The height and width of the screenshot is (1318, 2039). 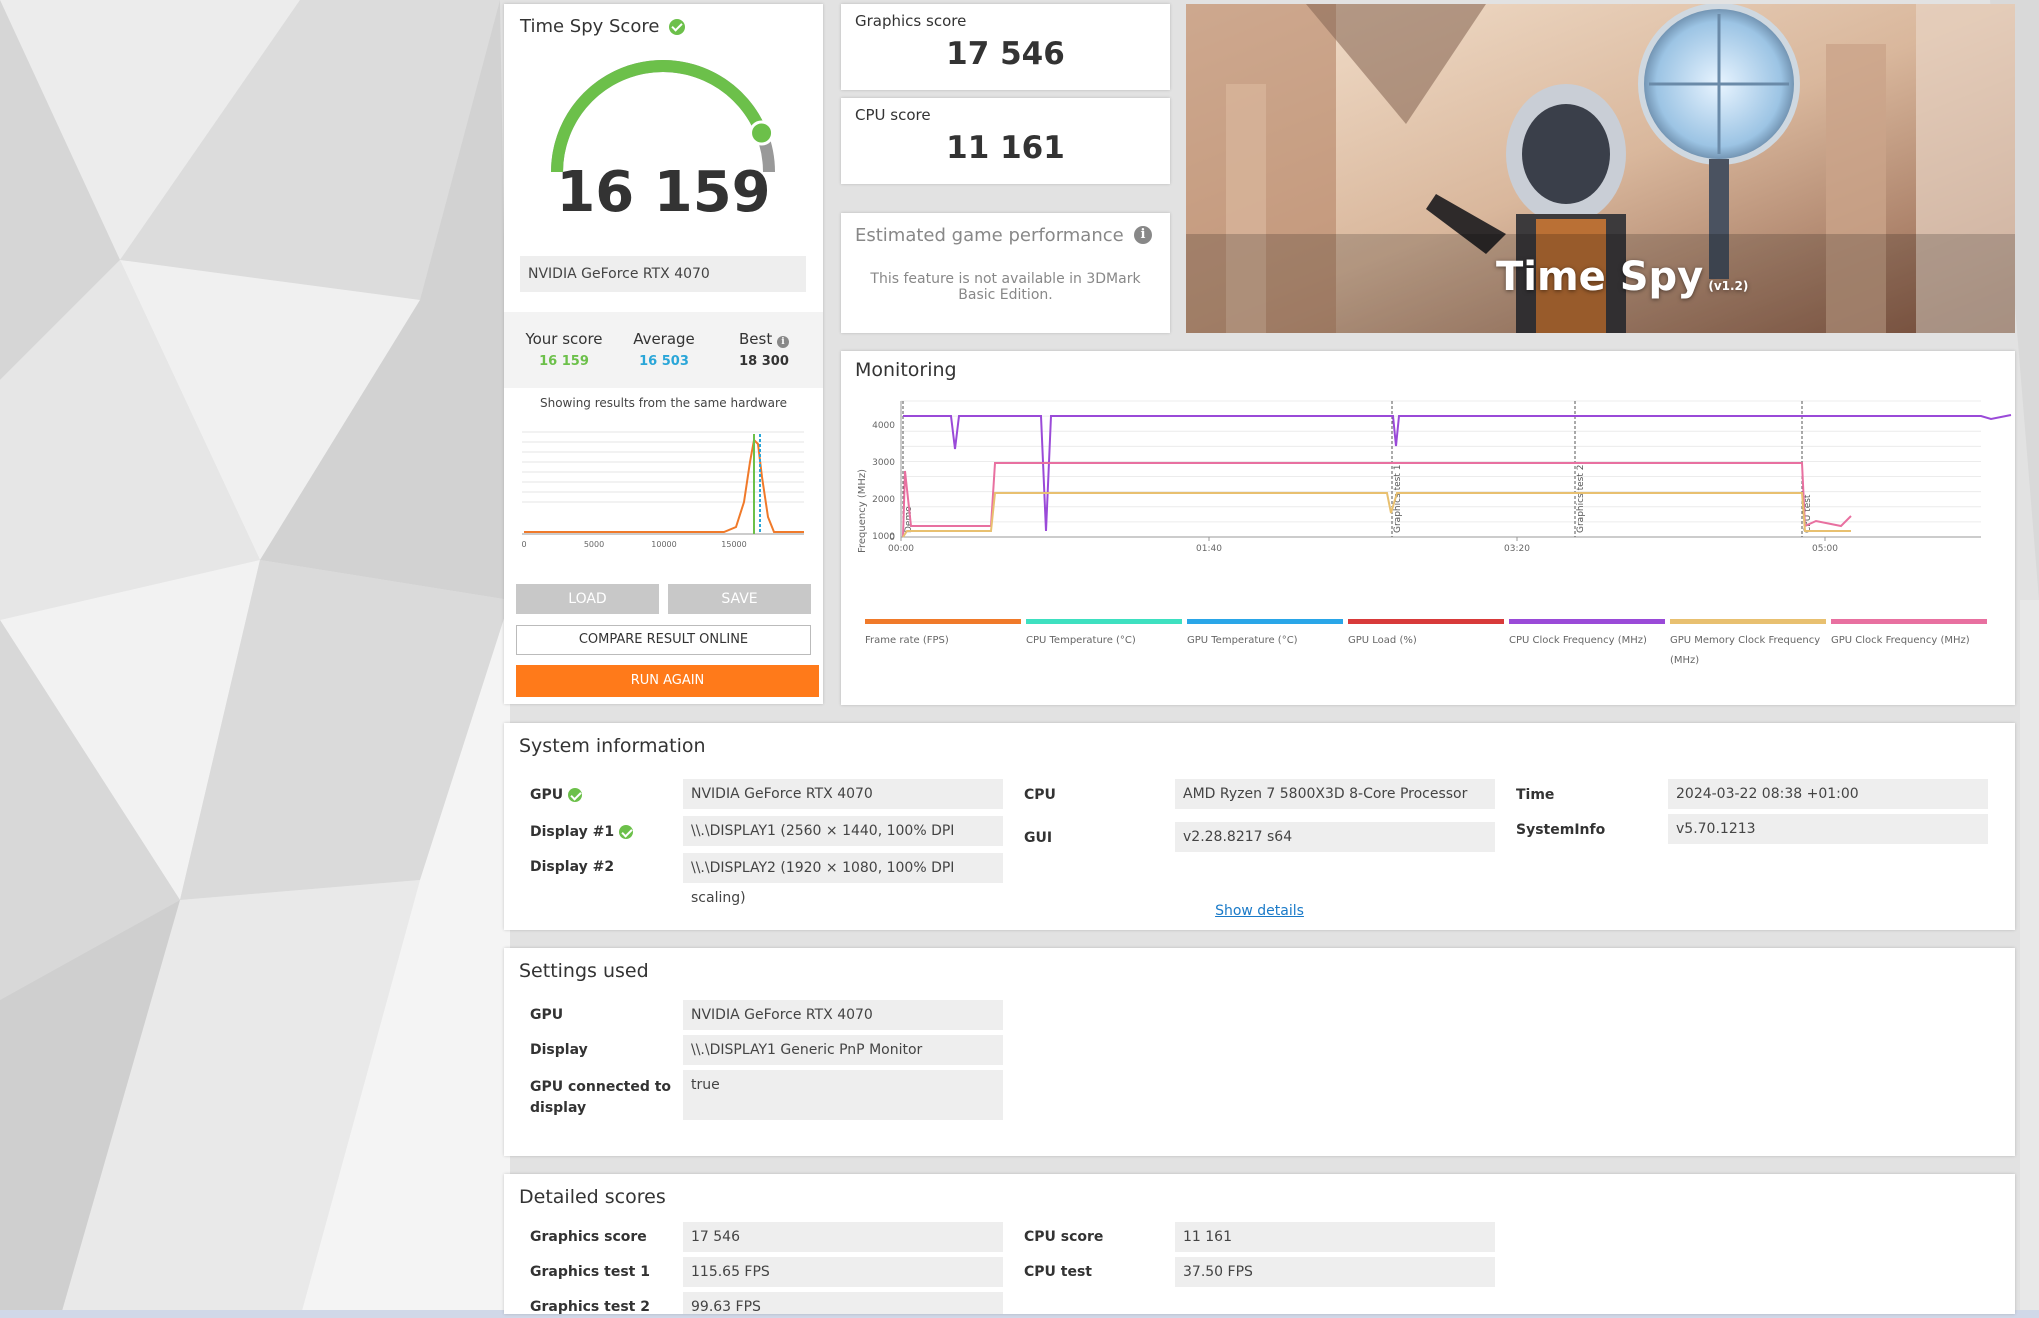 I want to click on legend-label: GPU Temperature (°C), so click(x=1265, y=641).